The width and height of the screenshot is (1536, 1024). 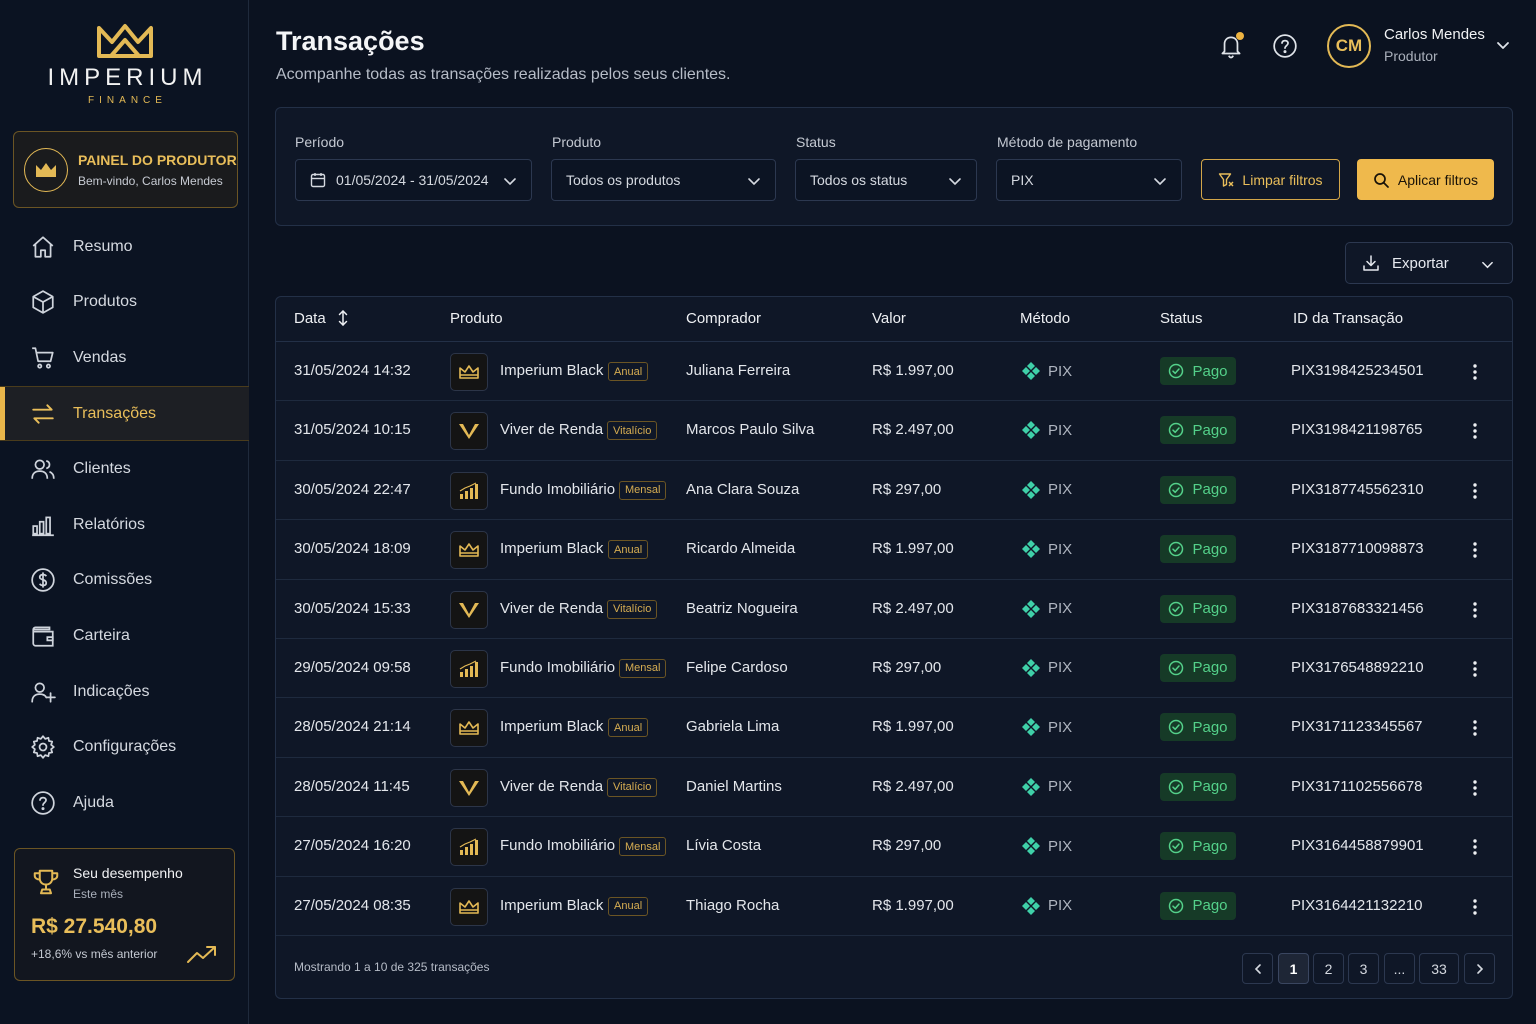 I want to click on sidebar-item-produtos: Produtos, so click(x=124, y=303).